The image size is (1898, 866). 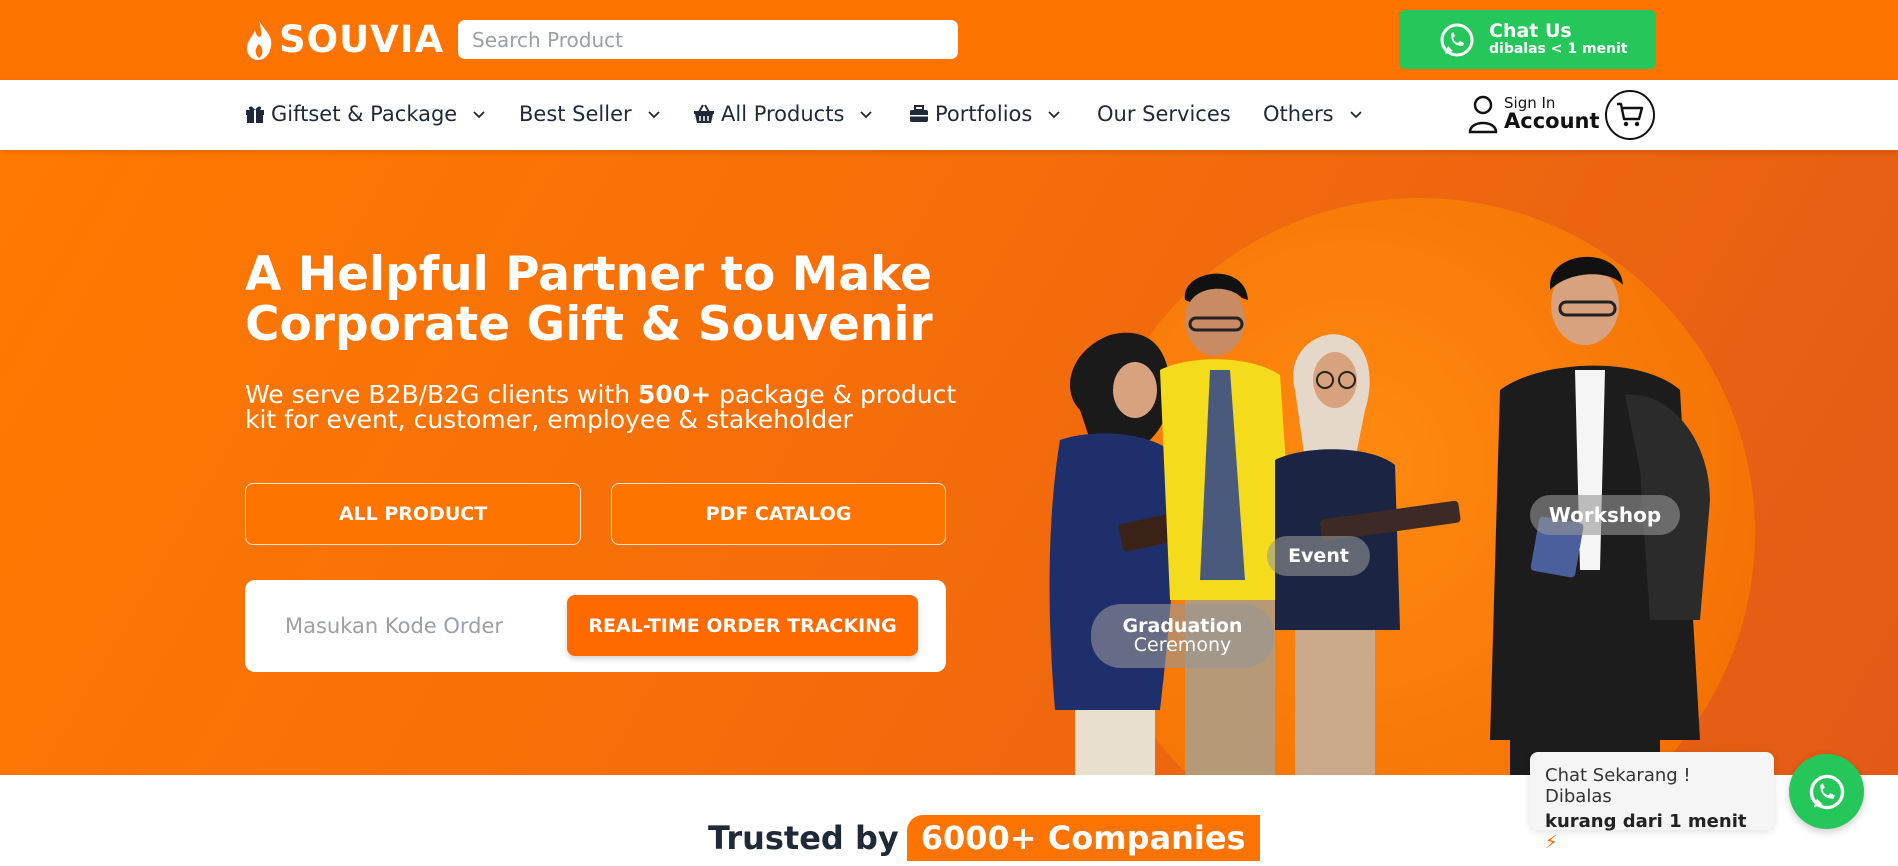 I want to click on top-bar: SOUVIA Chat Us dibalas < 1 menit, so click(x=949, y=40).